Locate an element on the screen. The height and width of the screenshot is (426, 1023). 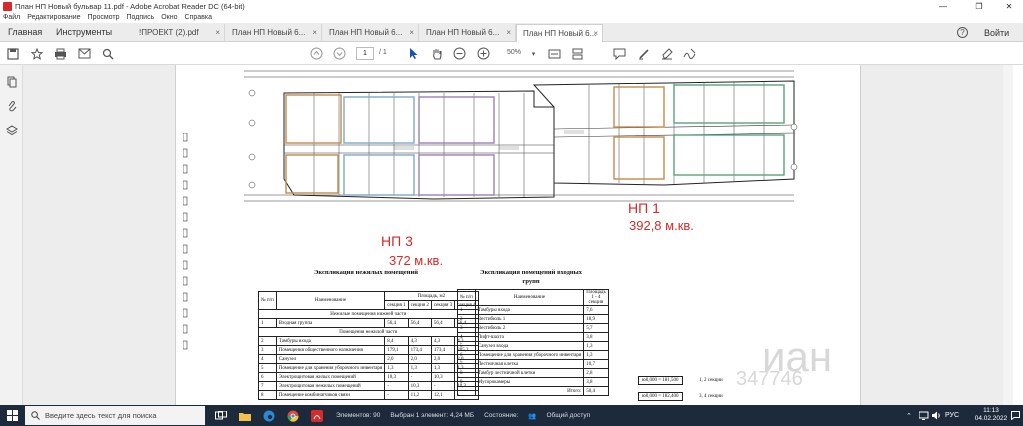
sign-icon is located at coordinates (689, 53).